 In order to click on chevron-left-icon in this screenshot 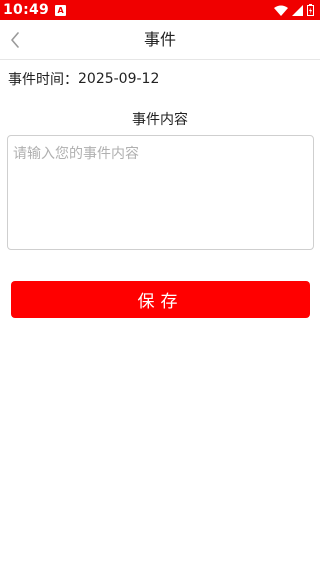, I will do `click(15, 40)`.